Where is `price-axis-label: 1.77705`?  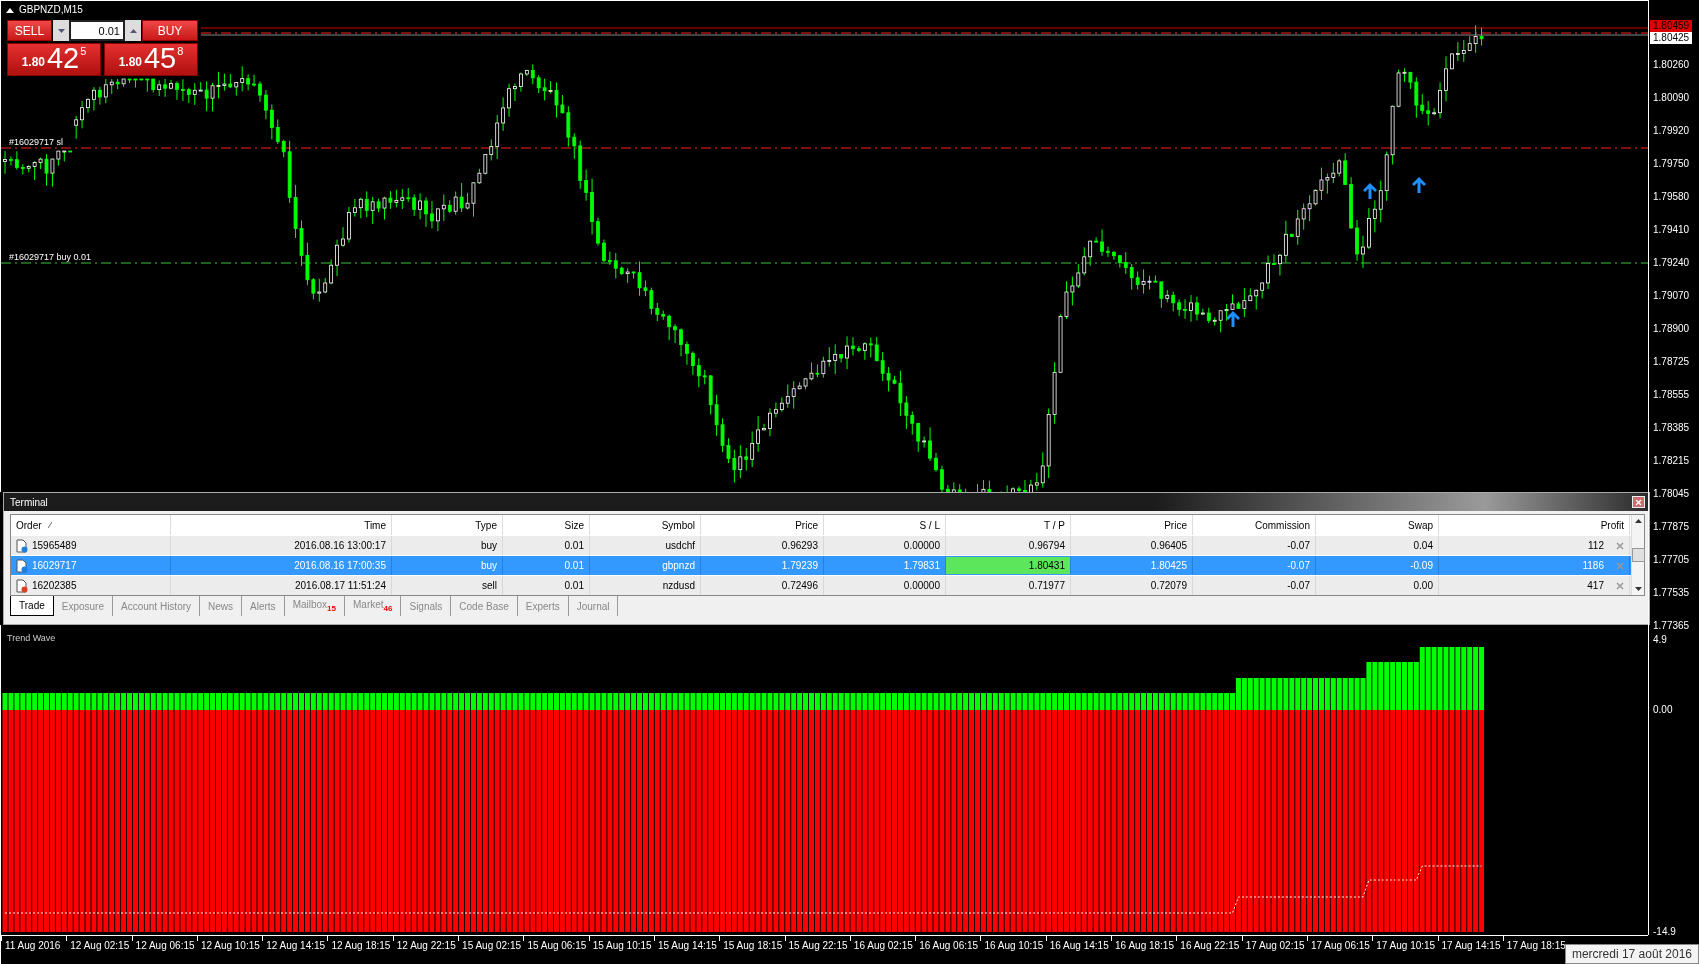 price-axis-label: 1.77705 is located at coordinates (1671, 560).